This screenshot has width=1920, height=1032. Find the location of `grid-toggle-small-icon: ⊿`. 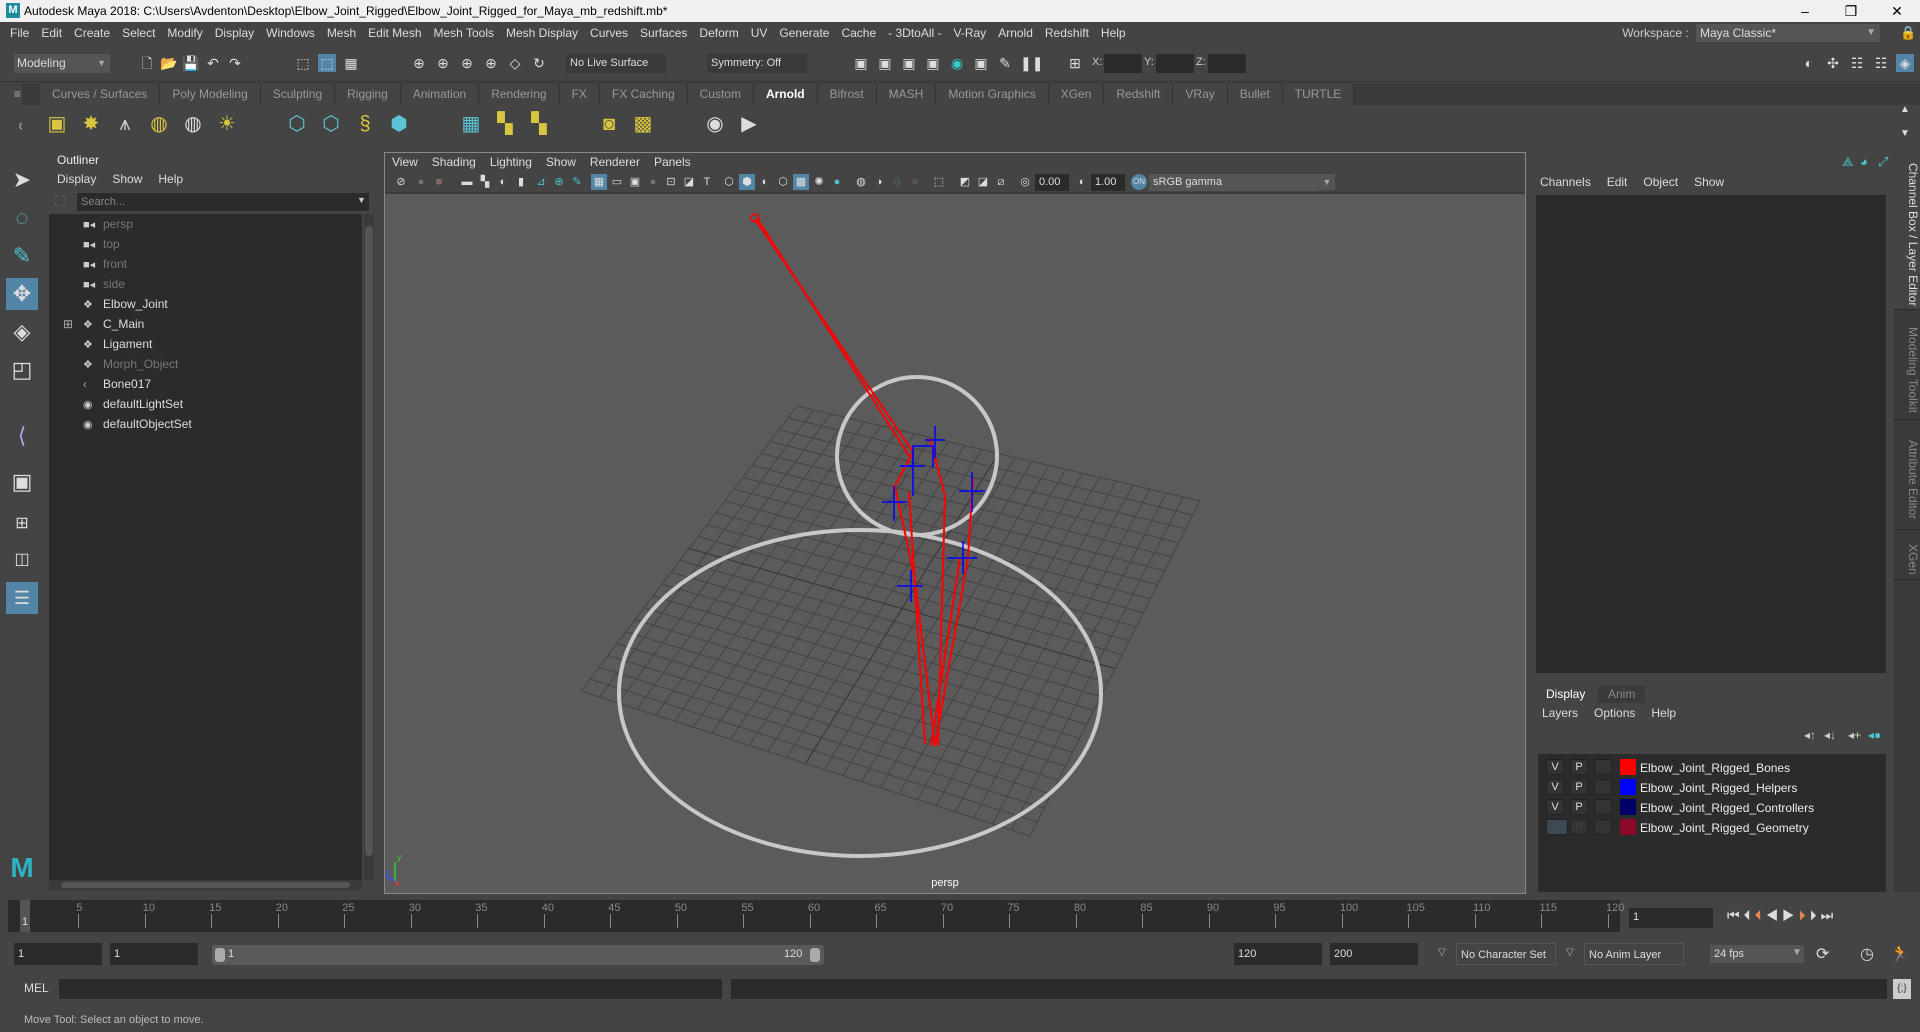

grid-toggle-small-icon: ⊿ is located at coordinates (541, 182).